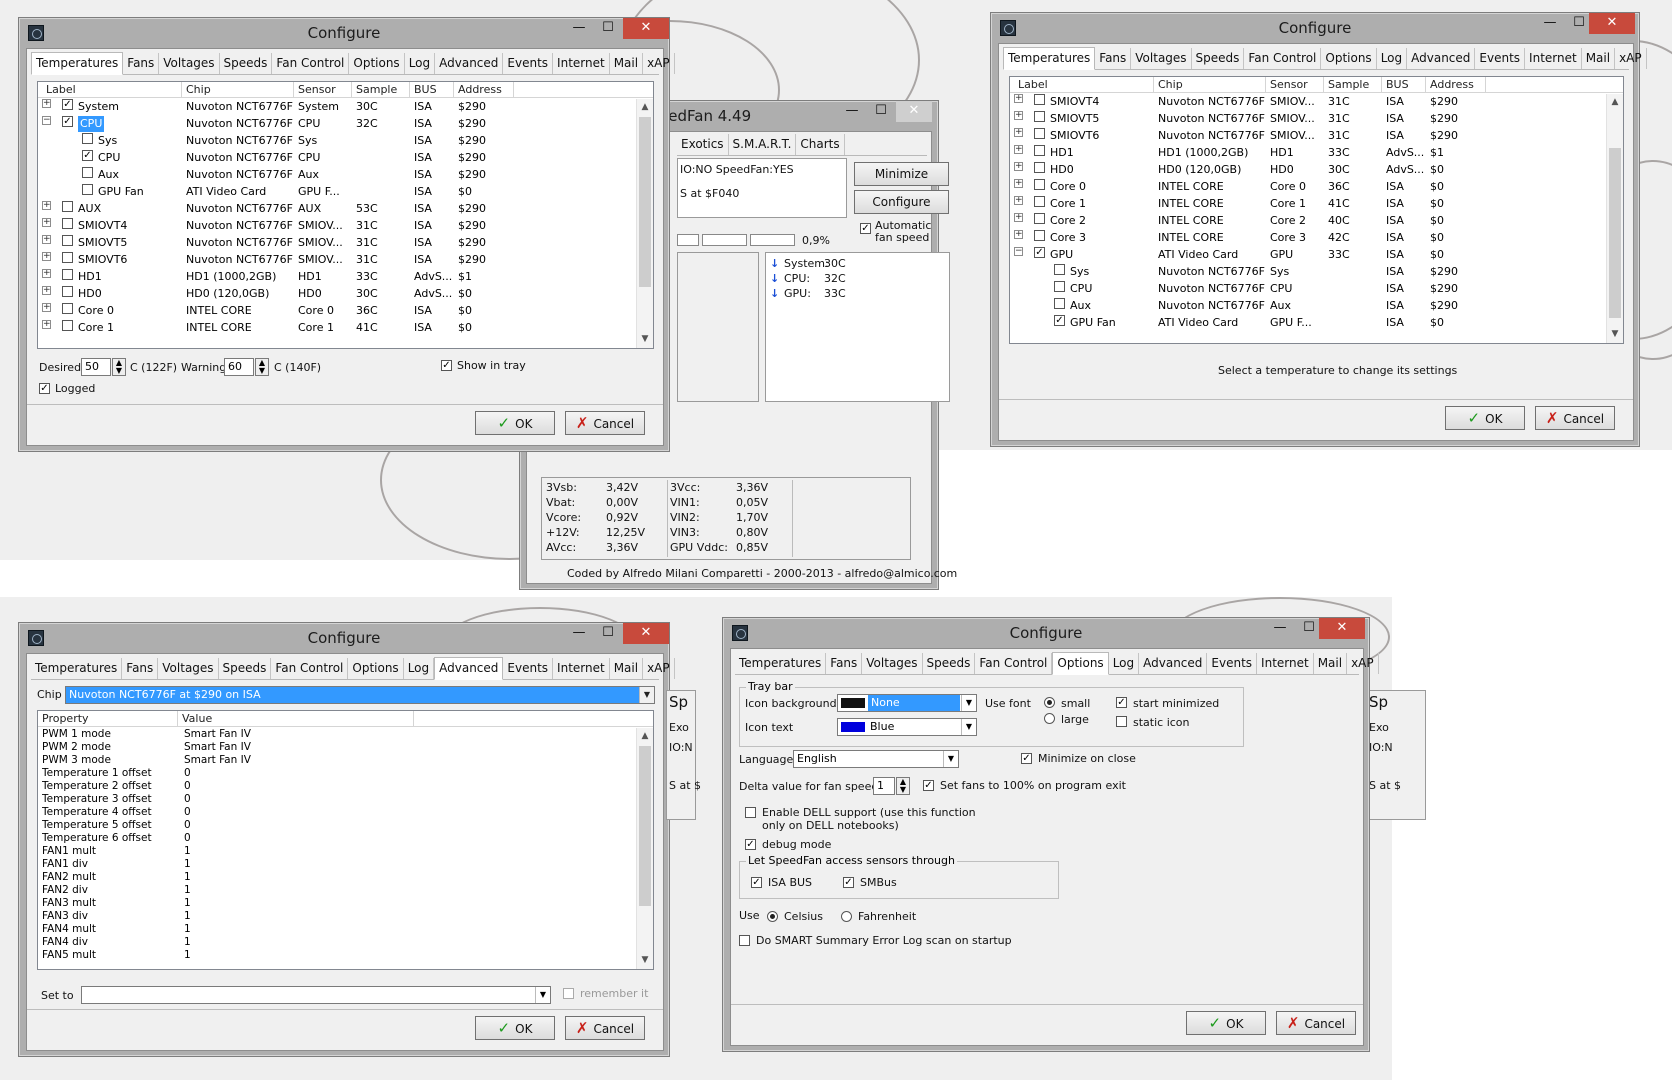  What do you see at coordinates (903, 786) in the screenshot?
I see `delta-fan-spinner: ▲ ▼` at bounding box center [903, 786].